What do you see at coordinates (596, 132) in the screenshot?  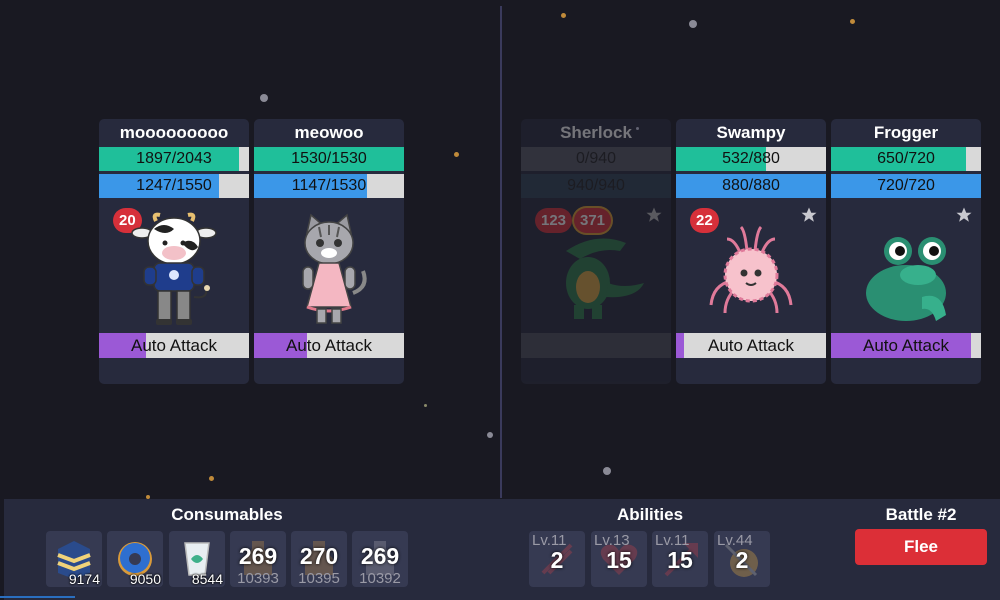 I see `unit-name: Sherlock` at bounding box center [596, 132].